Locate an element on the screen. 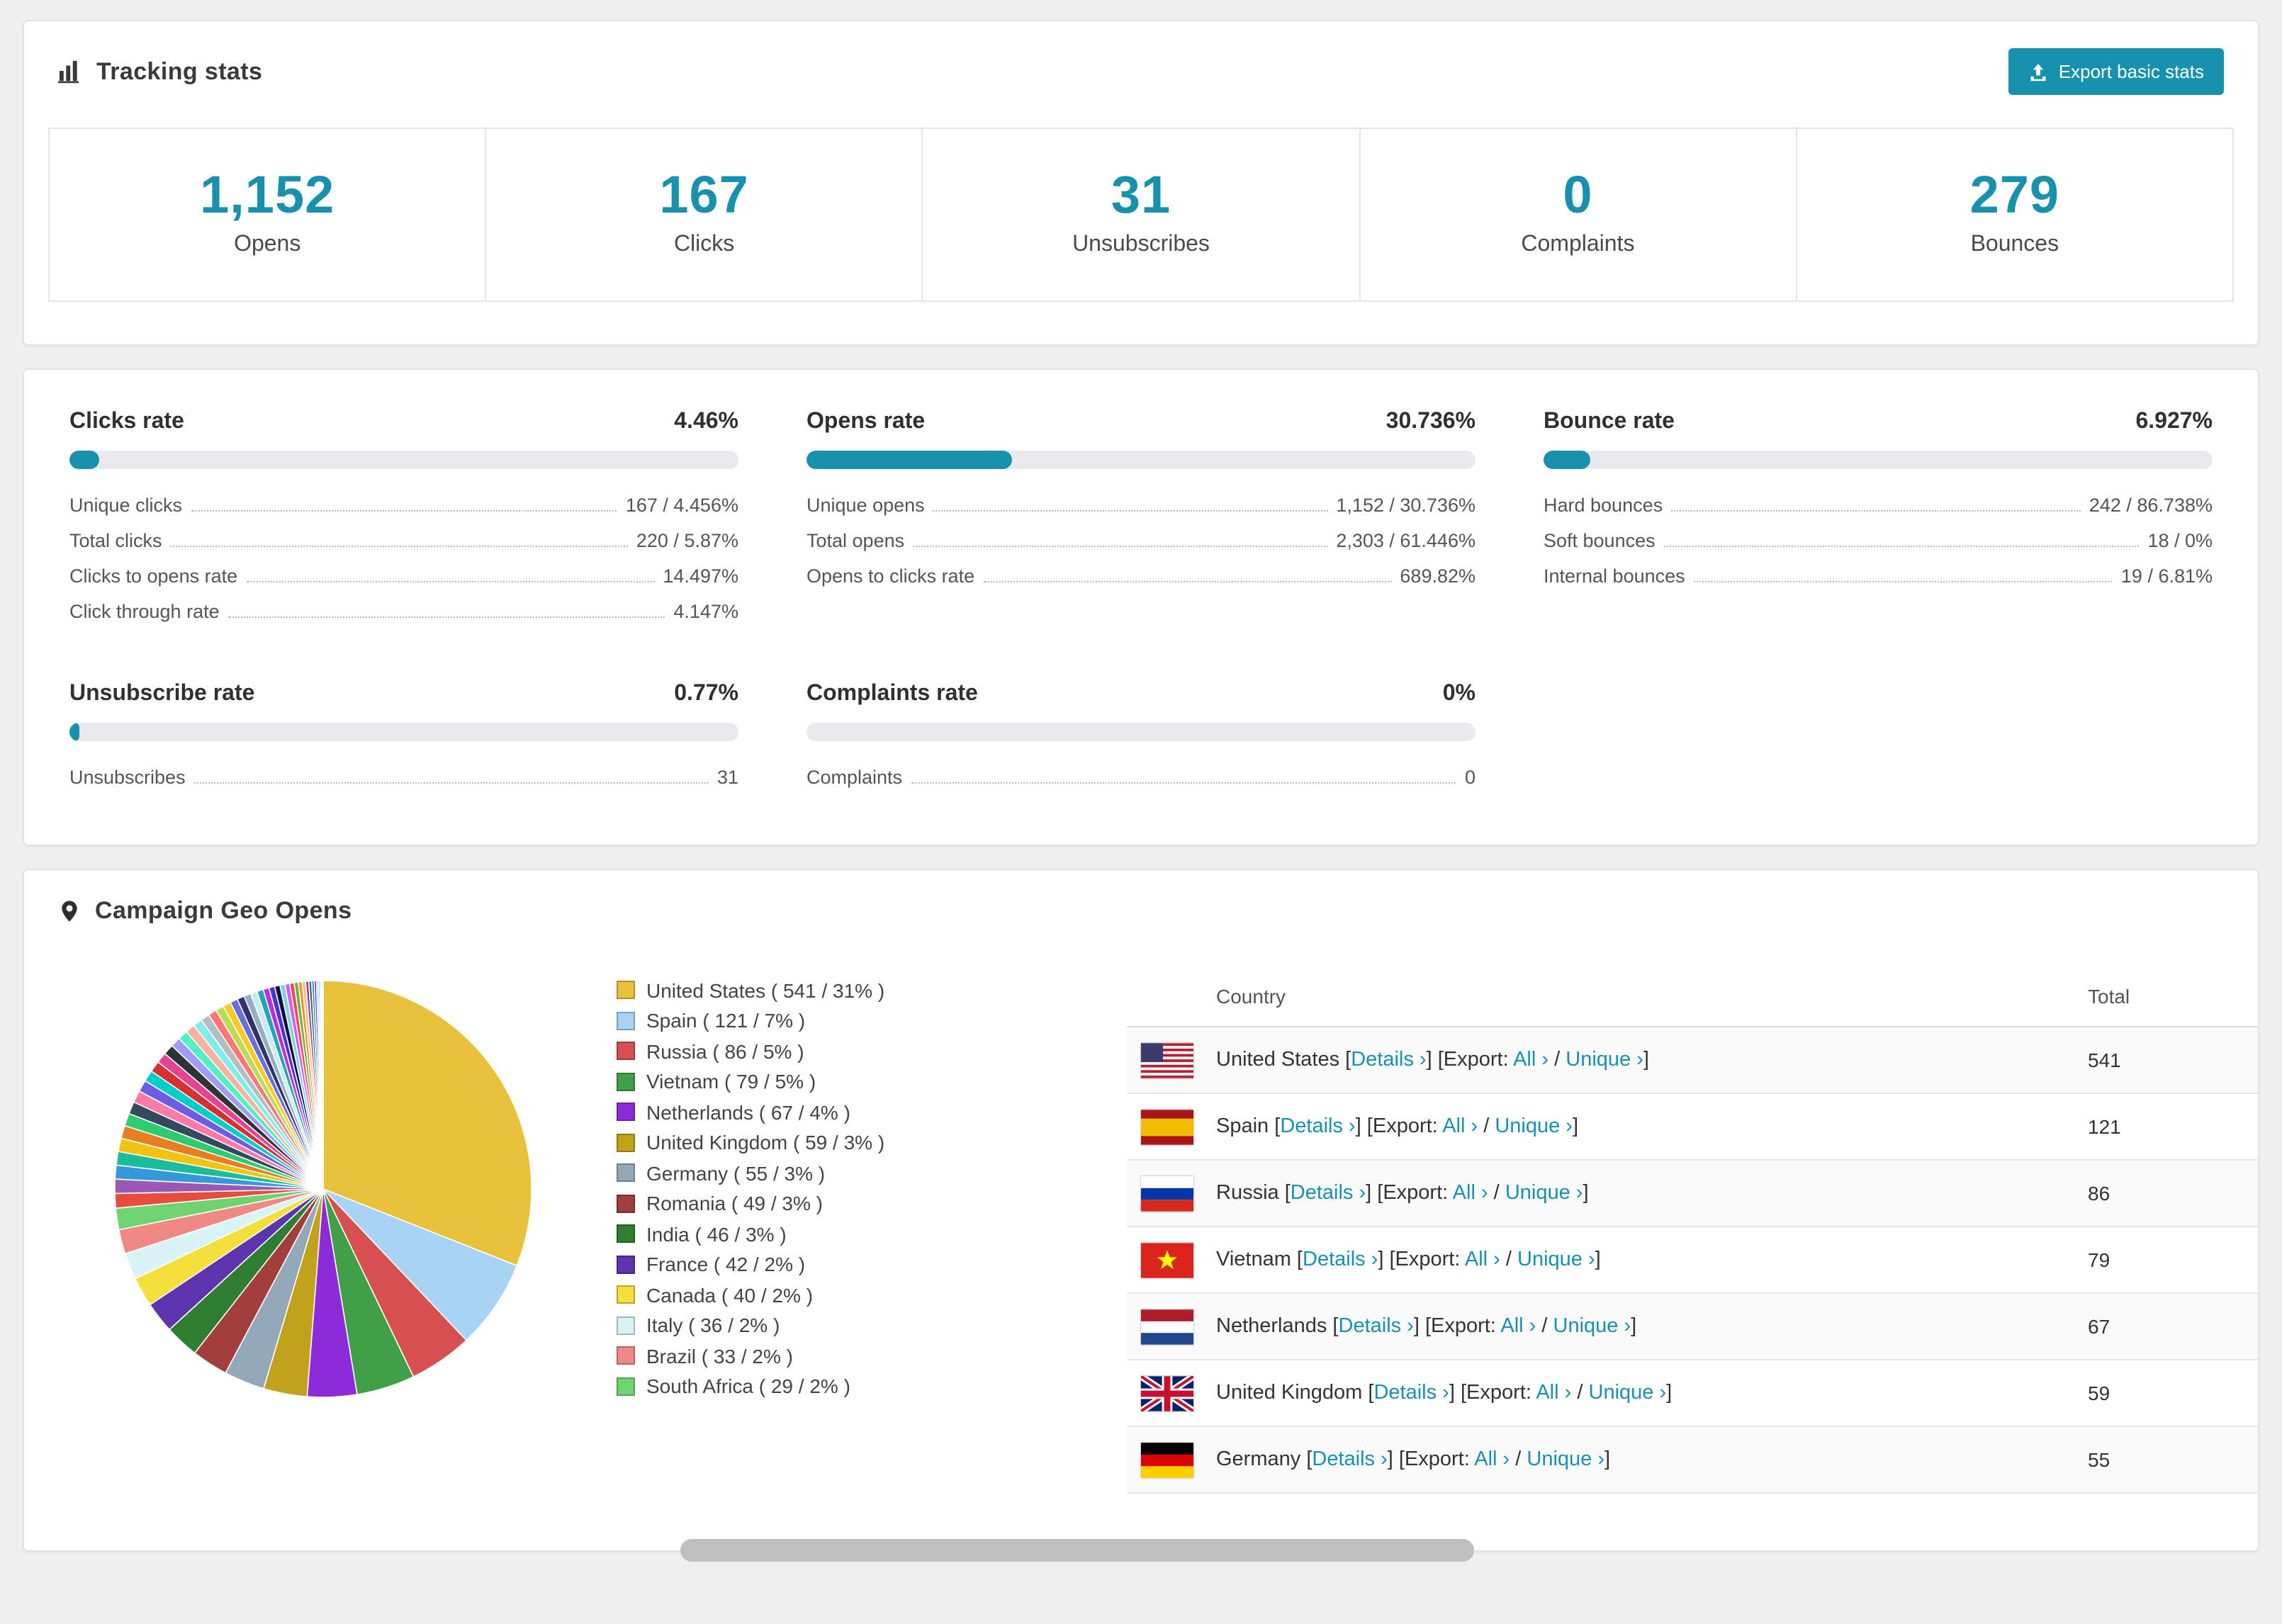 This screenshot has height=1624, width=2282. legend-item-brazil: Brazil ( 33 / 2% ) is located at coordinates (831, 1356).